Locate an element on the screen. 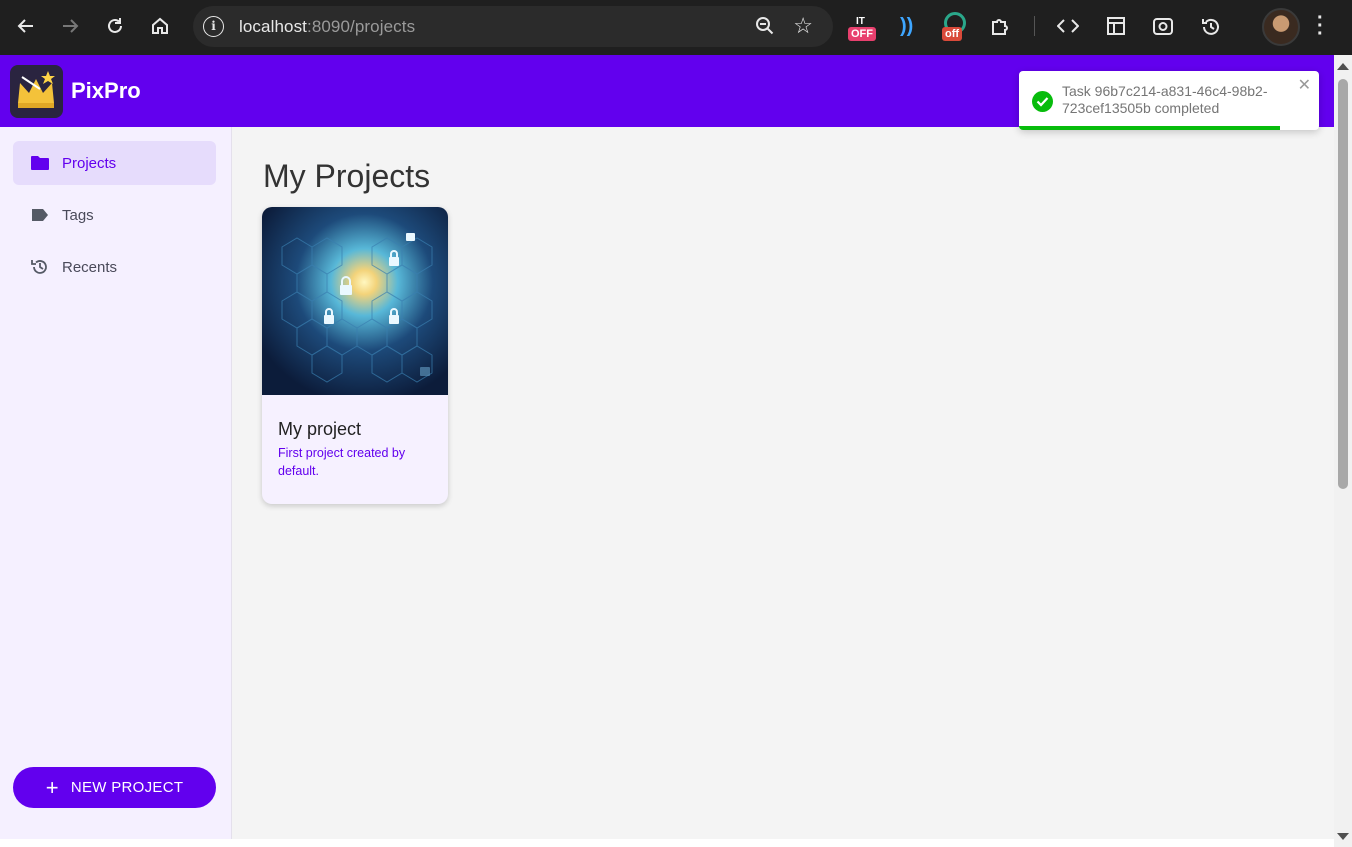 Image resolution: width=1352 pixels, height=847 pixels. devtools-code-icon is located at coordinates (1068, 28).